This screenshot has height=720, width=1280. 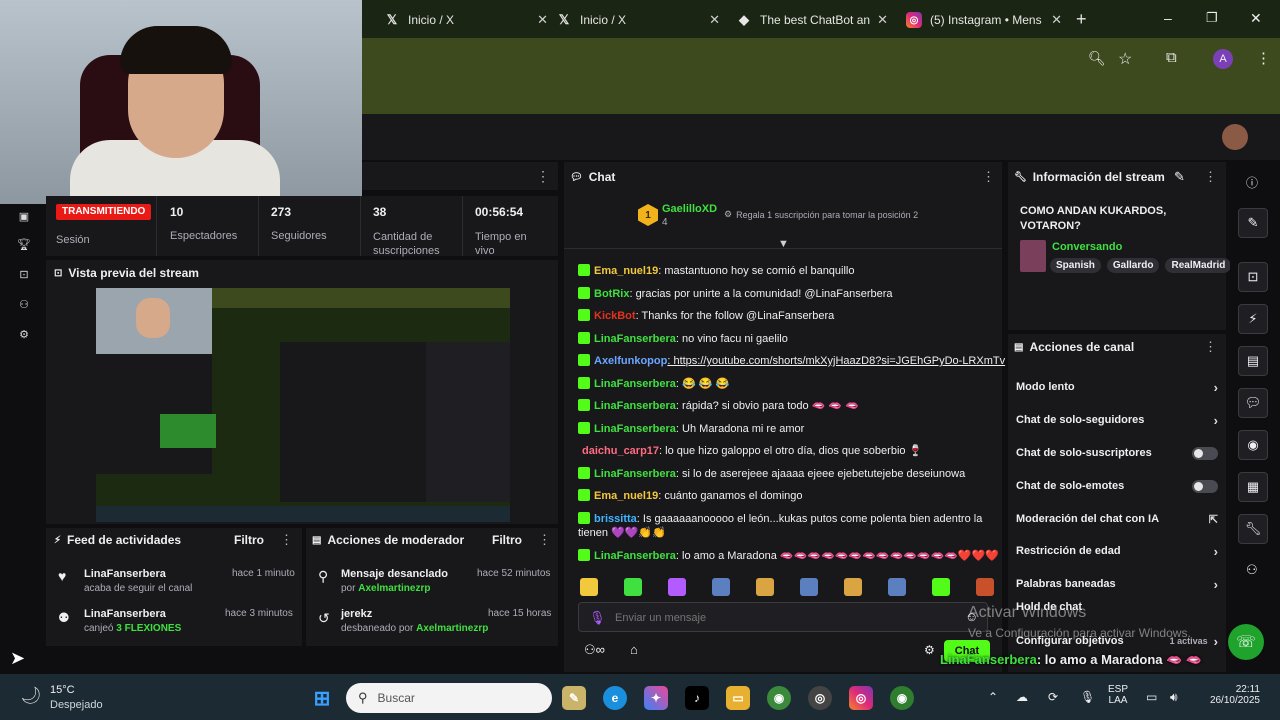 What do you see at coordinates (1252, 182) in the screenshot?
I see `info-icon: ⓘ` at bounding box center [1252, 182].